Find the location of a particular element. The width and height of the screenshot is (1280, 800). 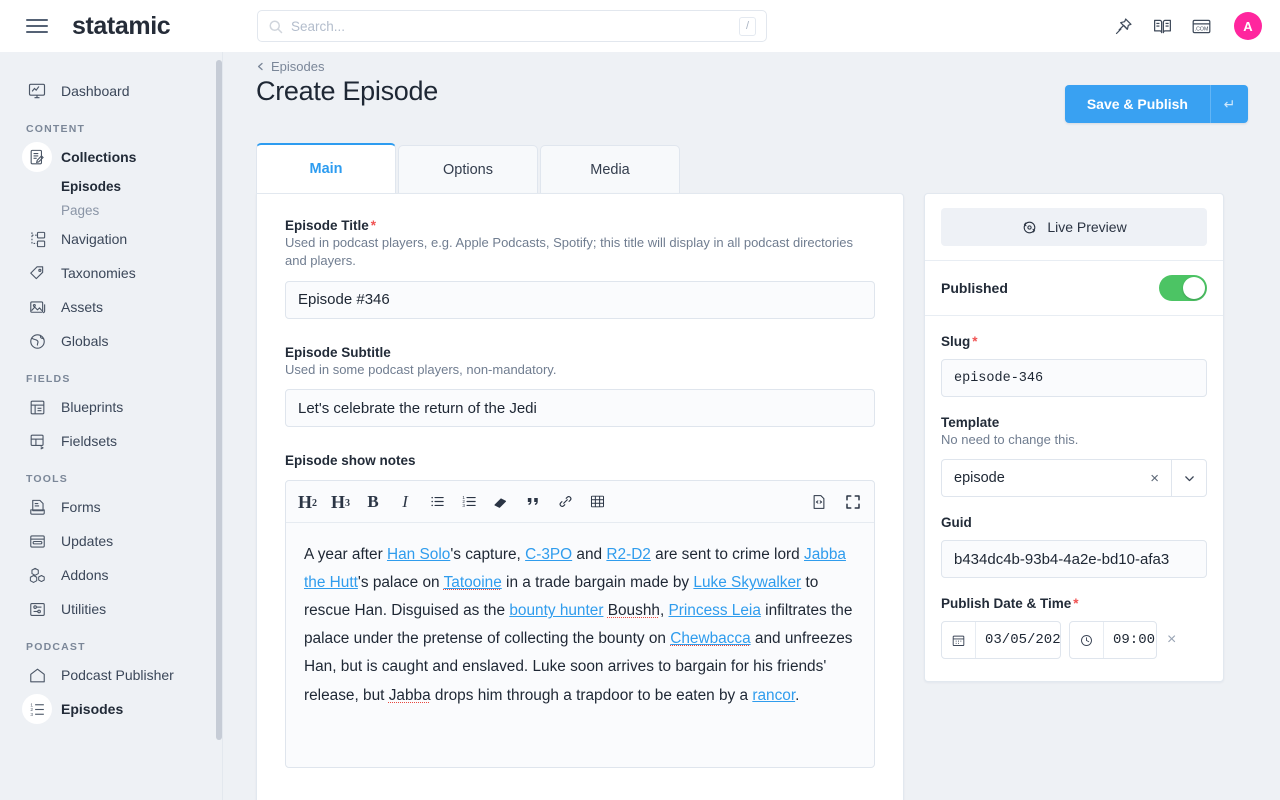

forms-icon is located at coordinates (37, 507).